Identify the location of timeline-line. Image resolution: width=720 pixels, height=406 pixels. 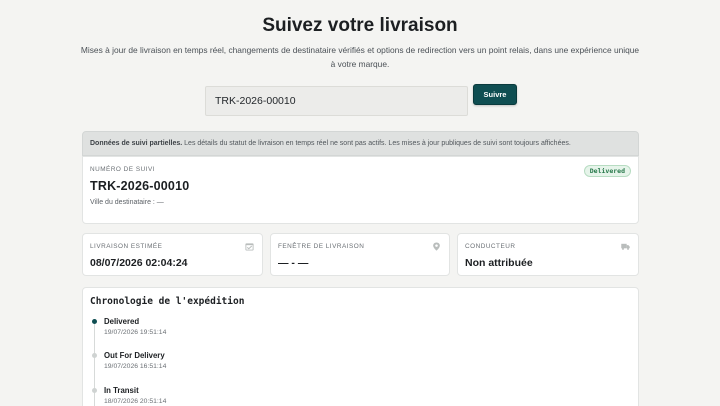
(94, 365).